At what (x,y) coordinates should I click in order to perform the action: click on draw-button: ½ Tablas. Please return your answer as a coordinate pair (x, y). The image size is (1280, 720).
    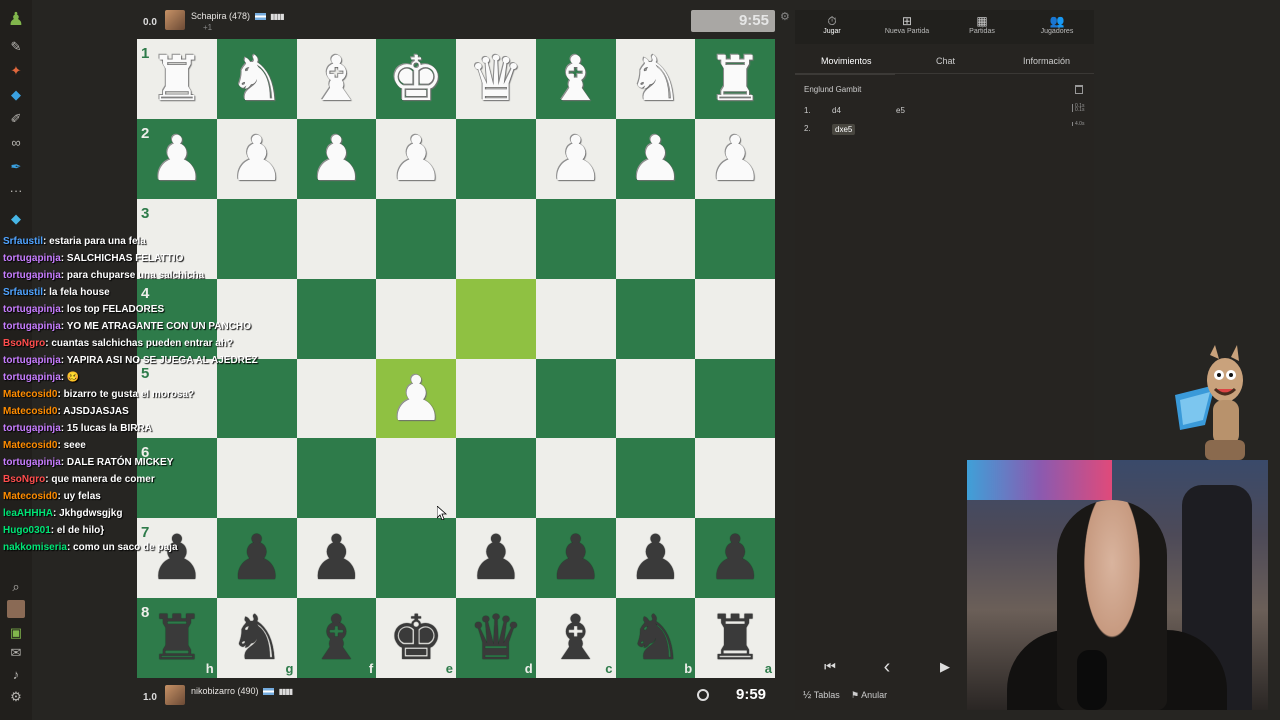
    Looking at the image, I should click on (821, 695).